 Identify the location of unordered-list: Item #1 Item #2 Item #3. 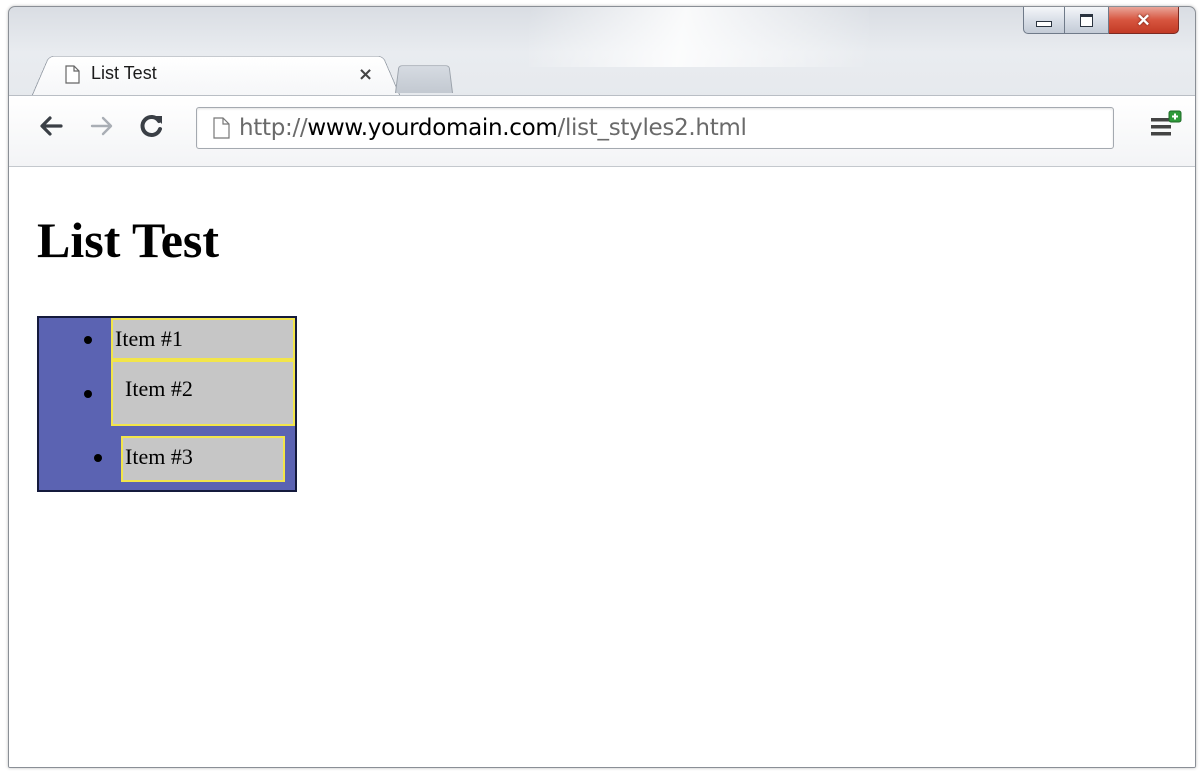
(167, 404).